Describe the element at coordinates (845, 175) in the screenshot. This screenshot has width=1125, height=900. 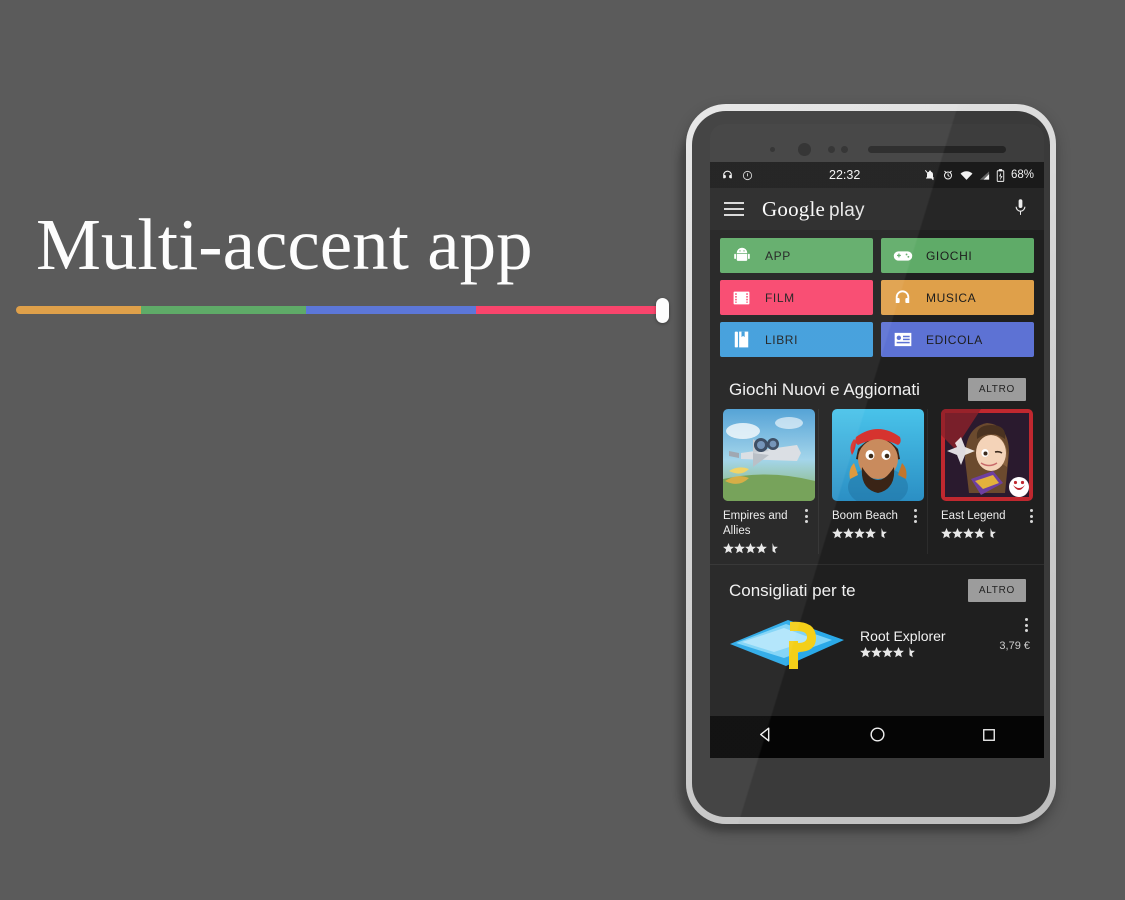
I see `status-bar-clock: 22:32` at that location.